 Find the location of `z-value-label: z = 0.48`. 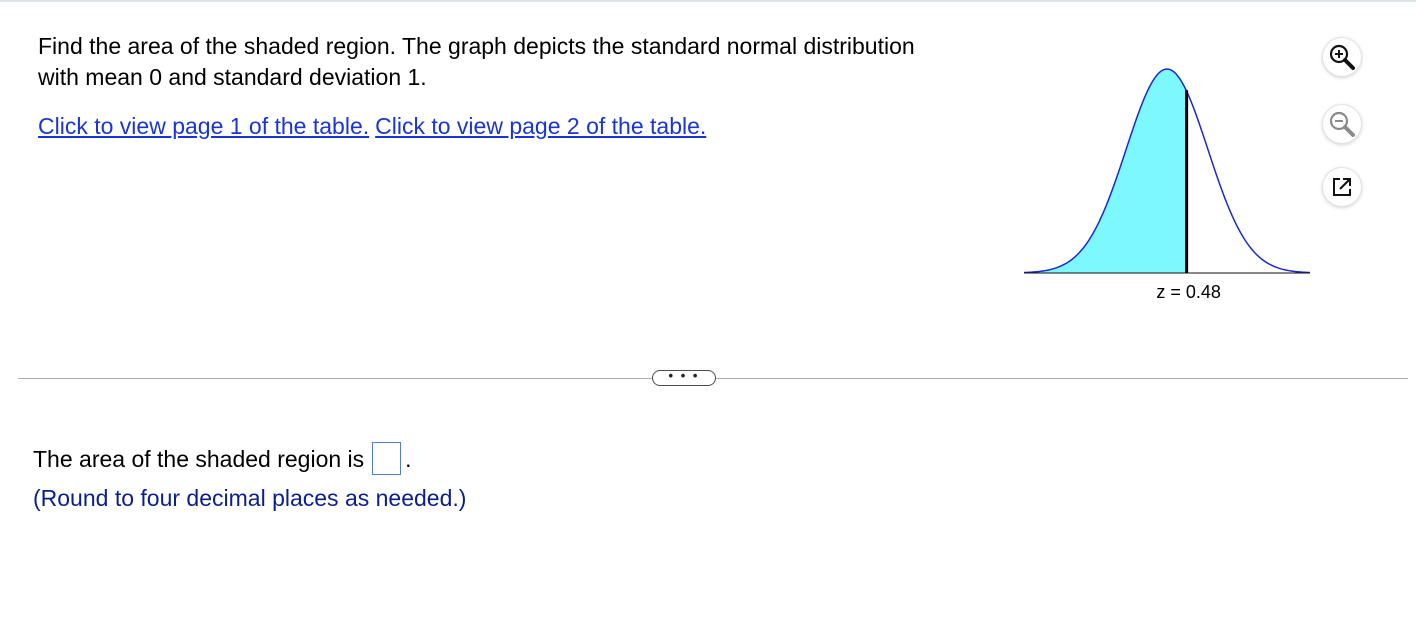

z-value-label: z = 0.48 is located at coordinates (1188, 292).